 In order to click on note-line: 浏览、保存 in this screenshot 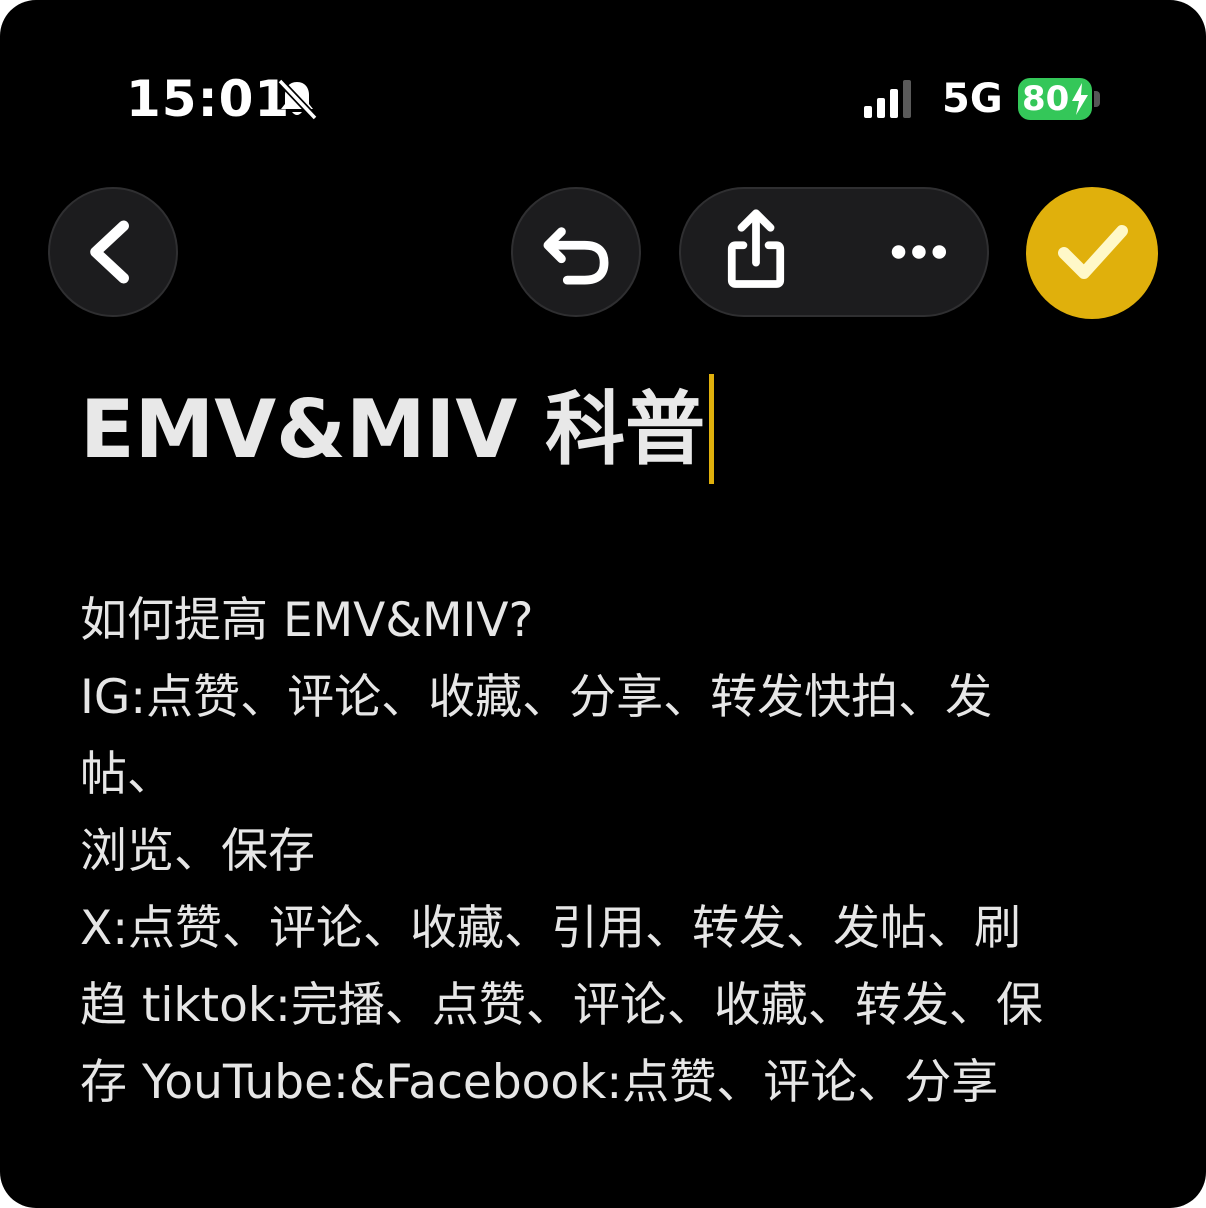, I will do `click(197, 851)`.